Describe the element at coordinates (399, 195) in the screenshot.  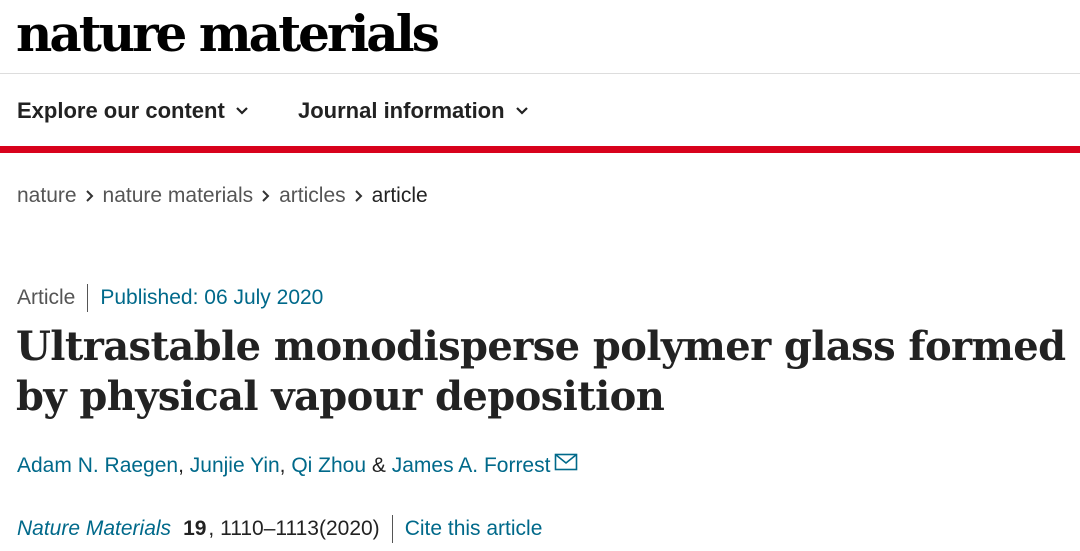
I see `breadcrumb-current: article` at that location.